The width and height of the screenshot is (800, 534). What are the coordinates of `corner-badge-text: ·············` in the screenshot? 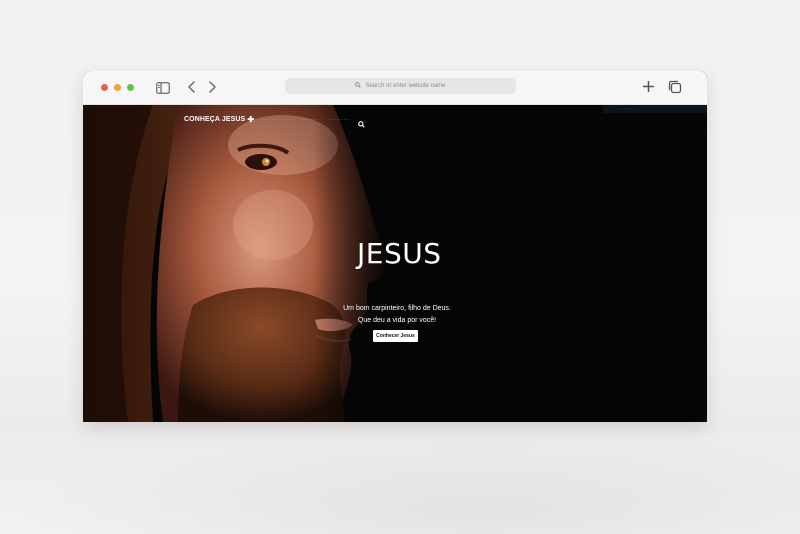 It's located at (626, 108).